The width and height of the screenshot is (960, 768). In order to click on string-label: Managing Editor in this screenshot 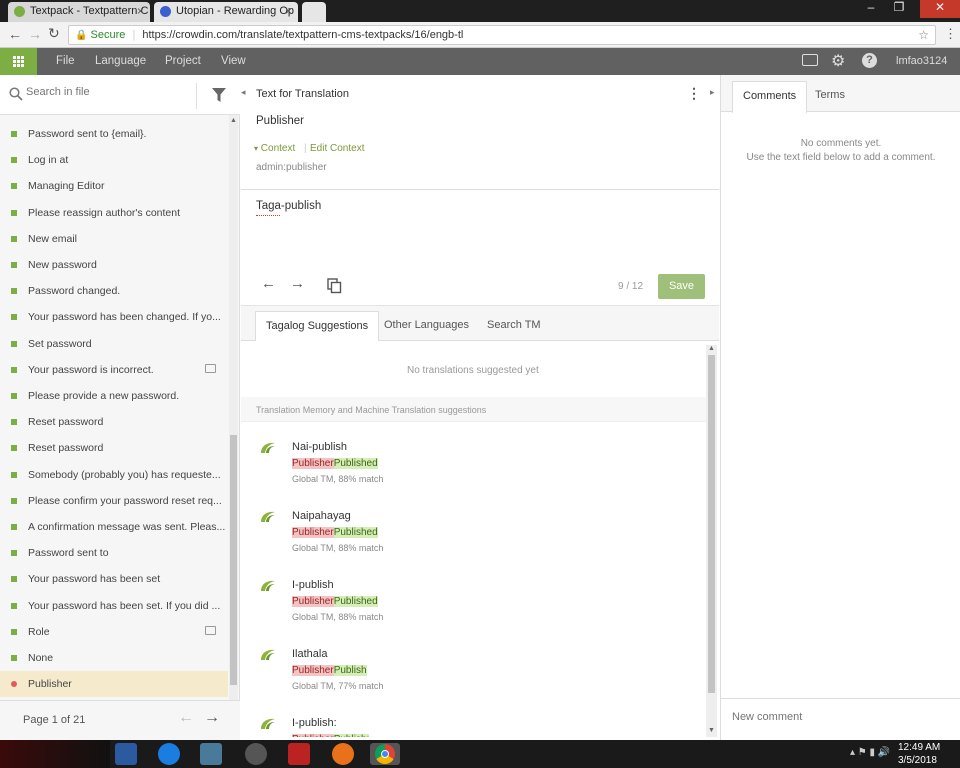, I will do `click(66, 186)`.